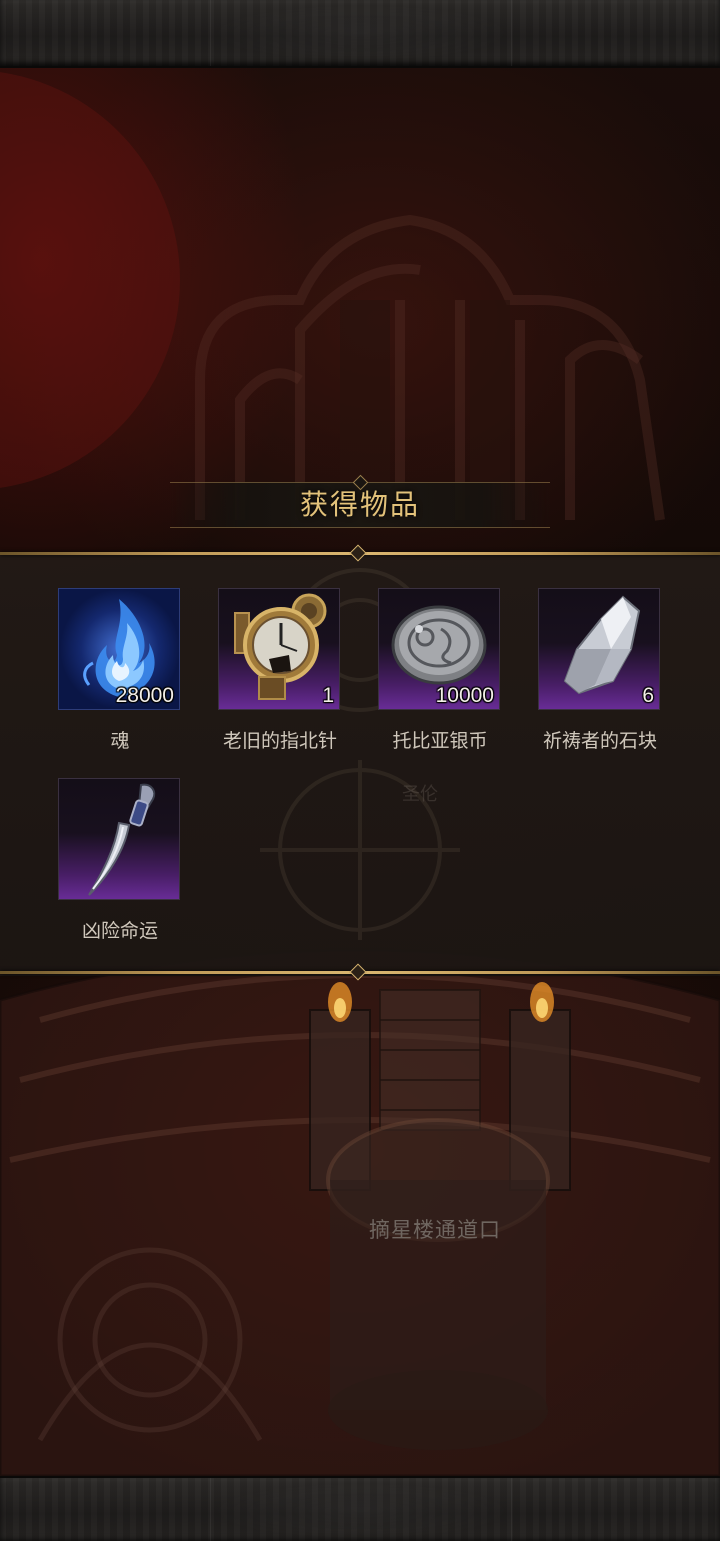 The width and height of the screenshot is (720, 1541). I want to click on white-crystal-stone-icon, so click(602, 645).